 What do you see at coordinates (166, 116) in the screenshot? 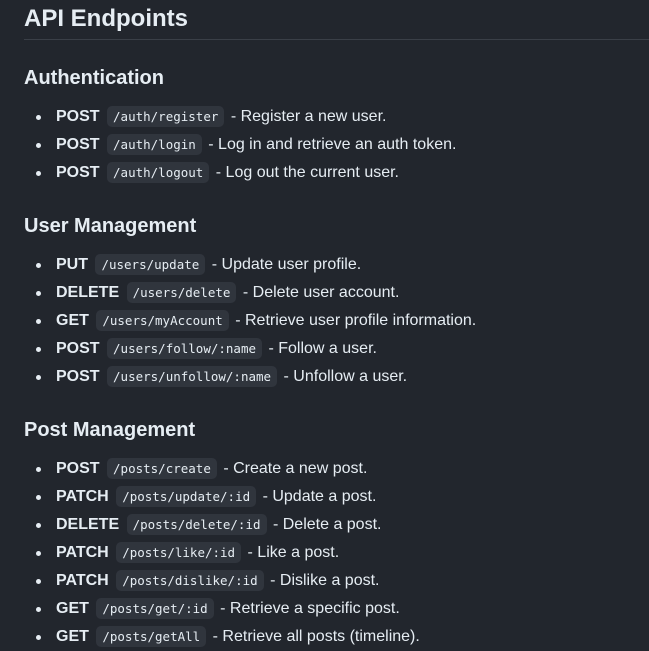
I see `endpoint-path: /auth/register` at bounding box center [166, 116].